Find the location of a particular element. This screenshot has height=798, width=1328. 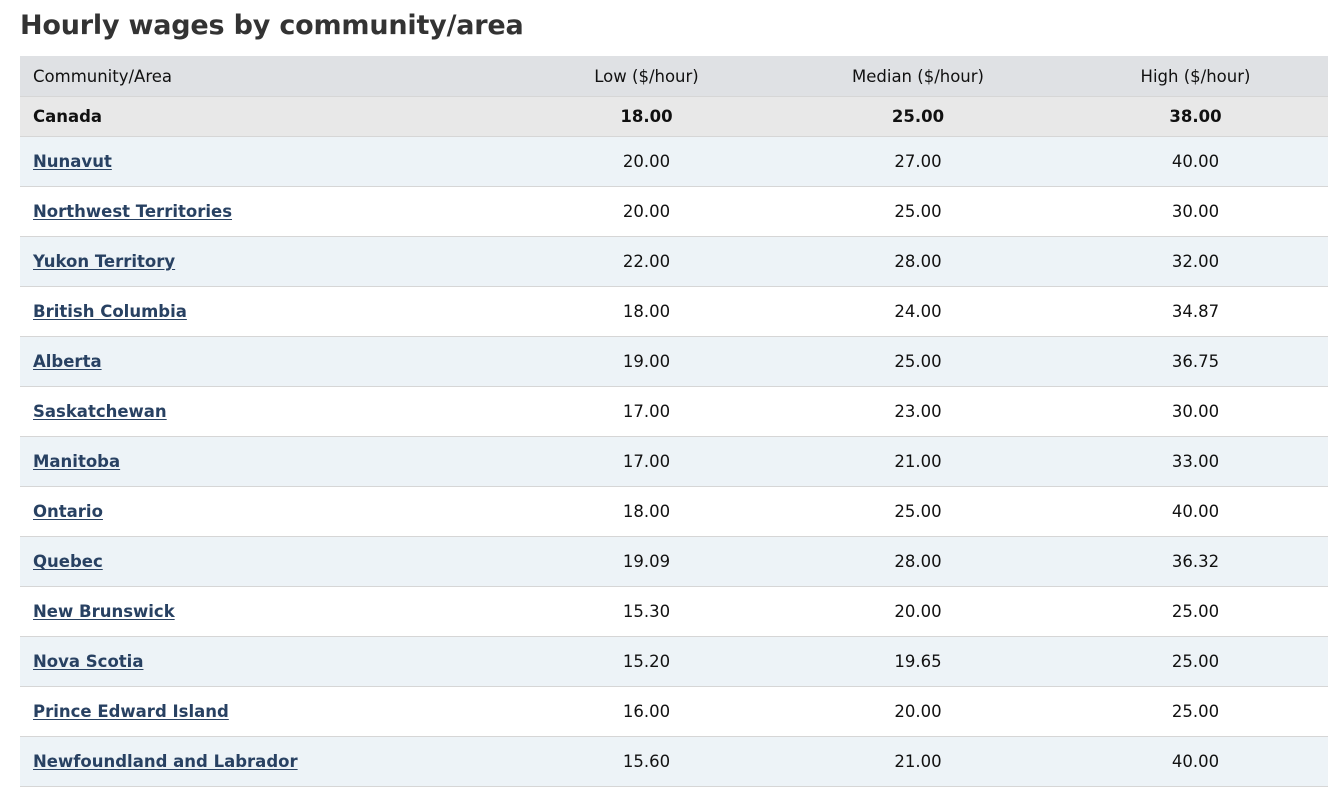

cell-high: 34.87 is located at coordinates (1195, 311).